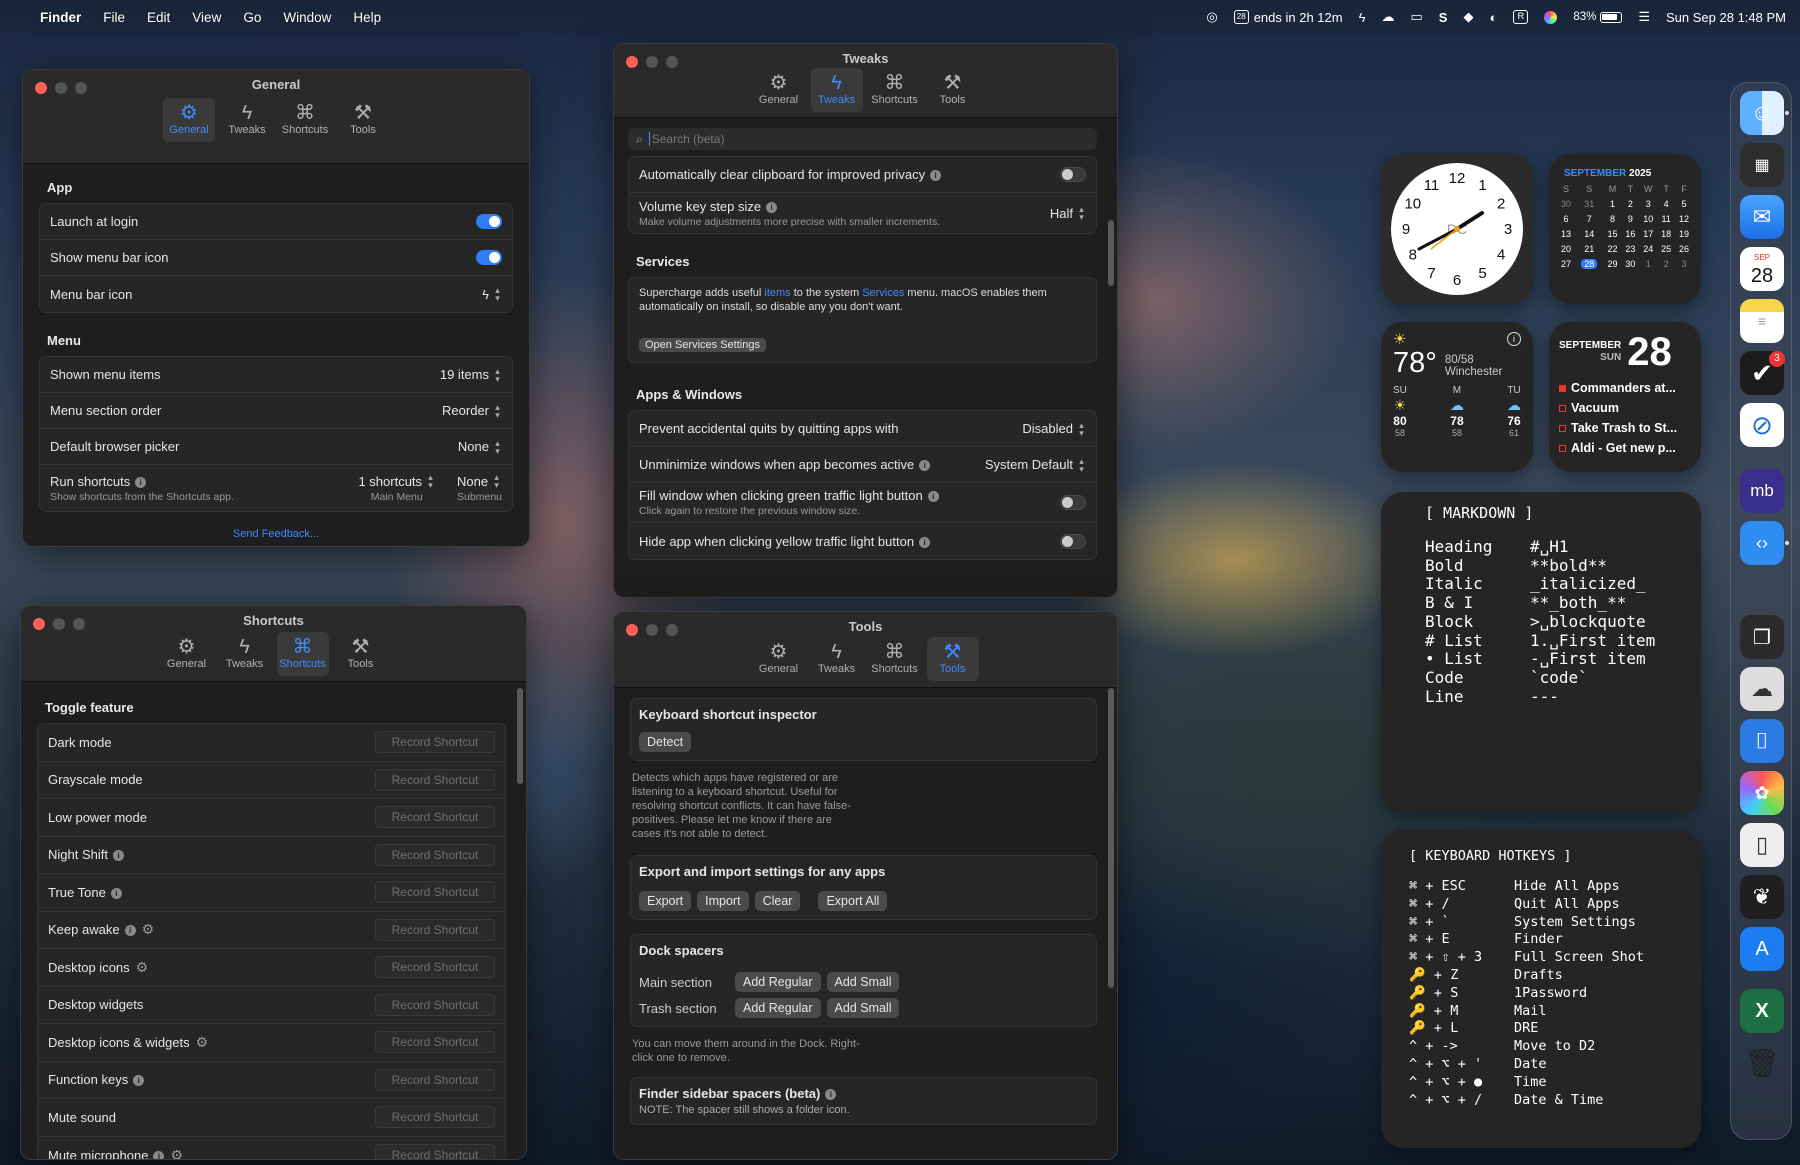  Describe the element at coordinates (1666, 203) in the screenshot. I see `calendar-day: 4` at that location.